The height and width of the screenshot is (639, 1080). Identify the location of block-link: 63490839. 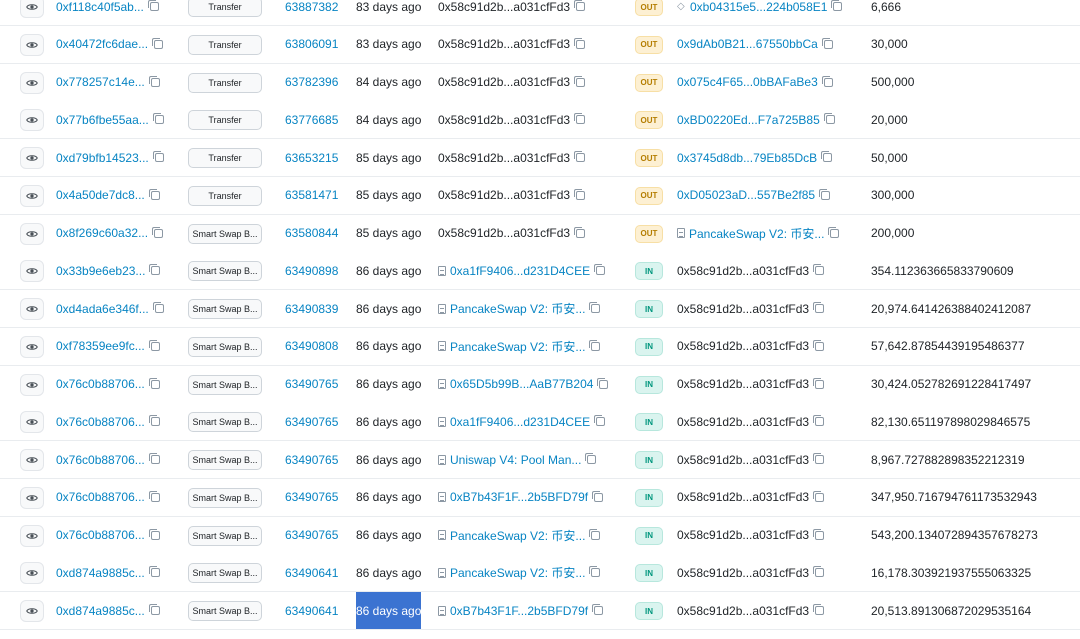
(311, 308).